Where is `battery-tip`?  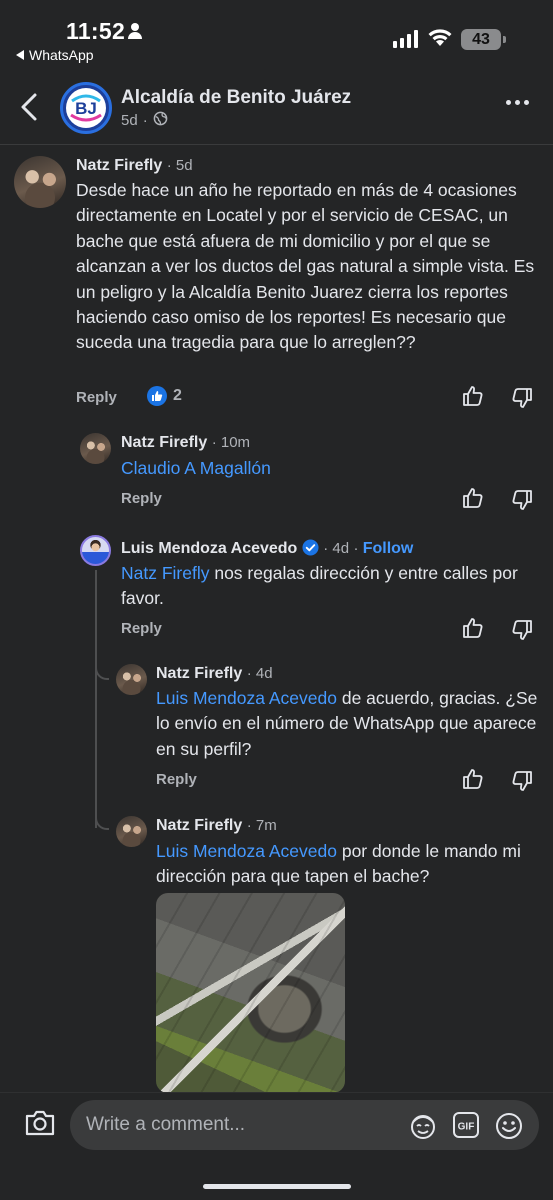 battery-tip is located at coordinates (504, 39).